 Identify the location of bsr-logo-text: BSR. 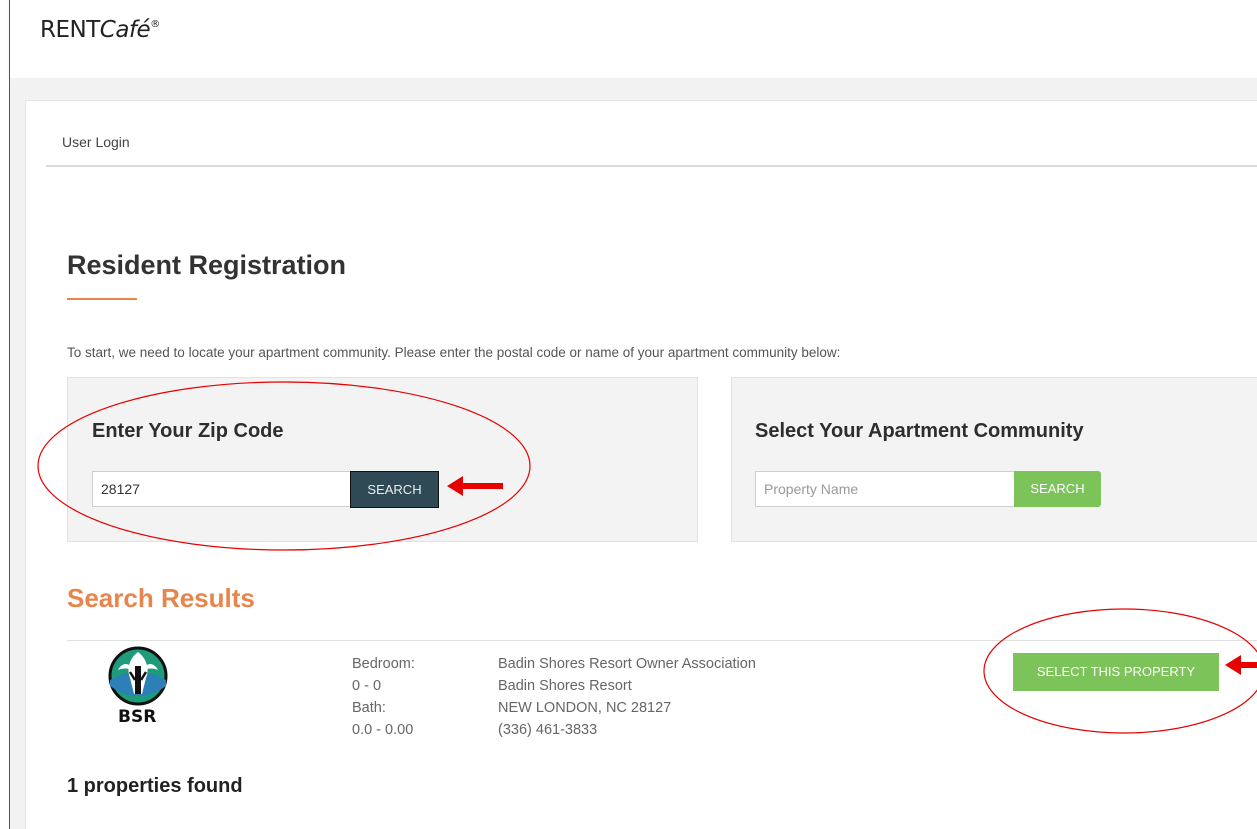
(137, 717).